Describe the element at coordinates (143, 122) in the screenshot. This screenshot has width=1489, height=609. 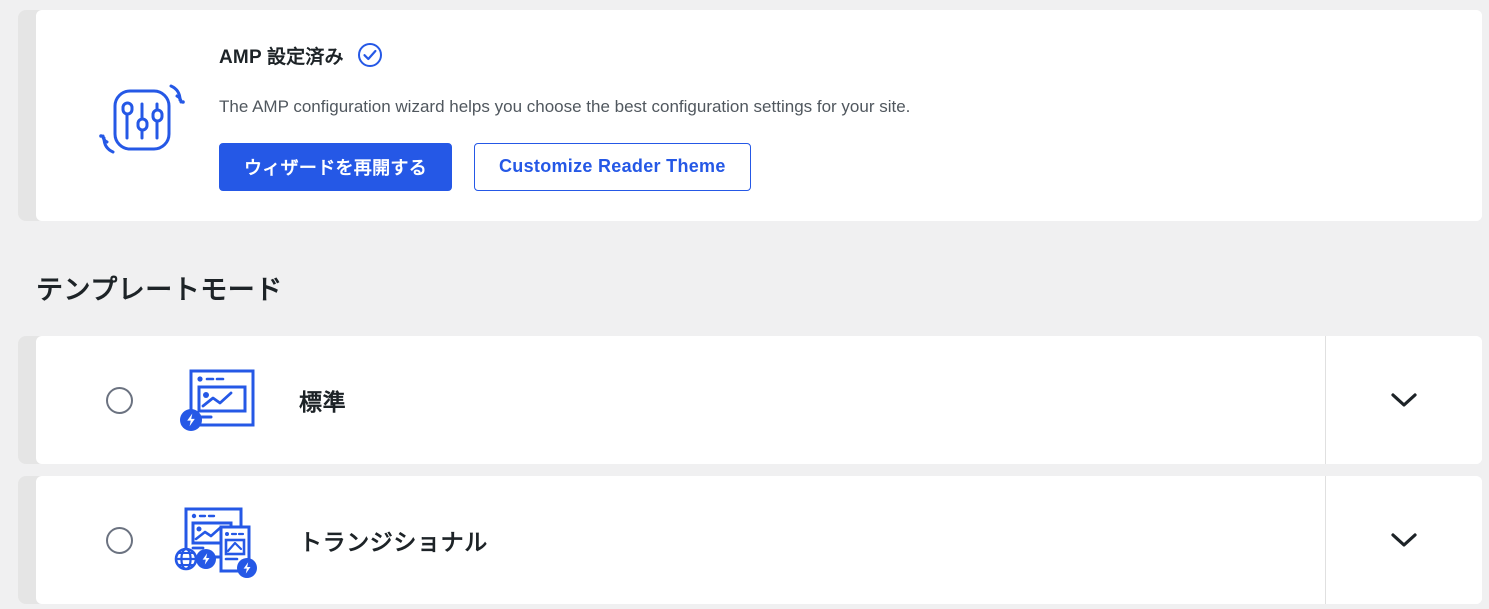
I see `amp-settings-sliders-icon` at that location.